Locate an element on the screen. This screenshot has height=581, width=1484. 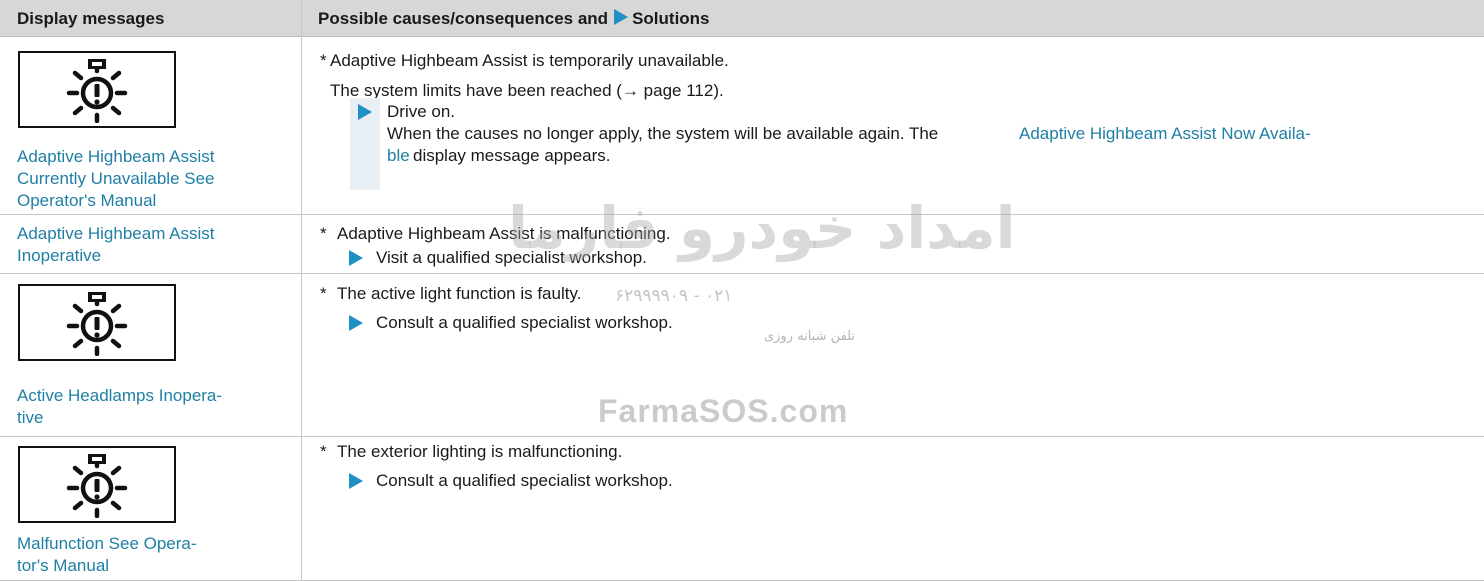
header-causes-label: Possible causes/consequences and is located at coordinates (463, 18).